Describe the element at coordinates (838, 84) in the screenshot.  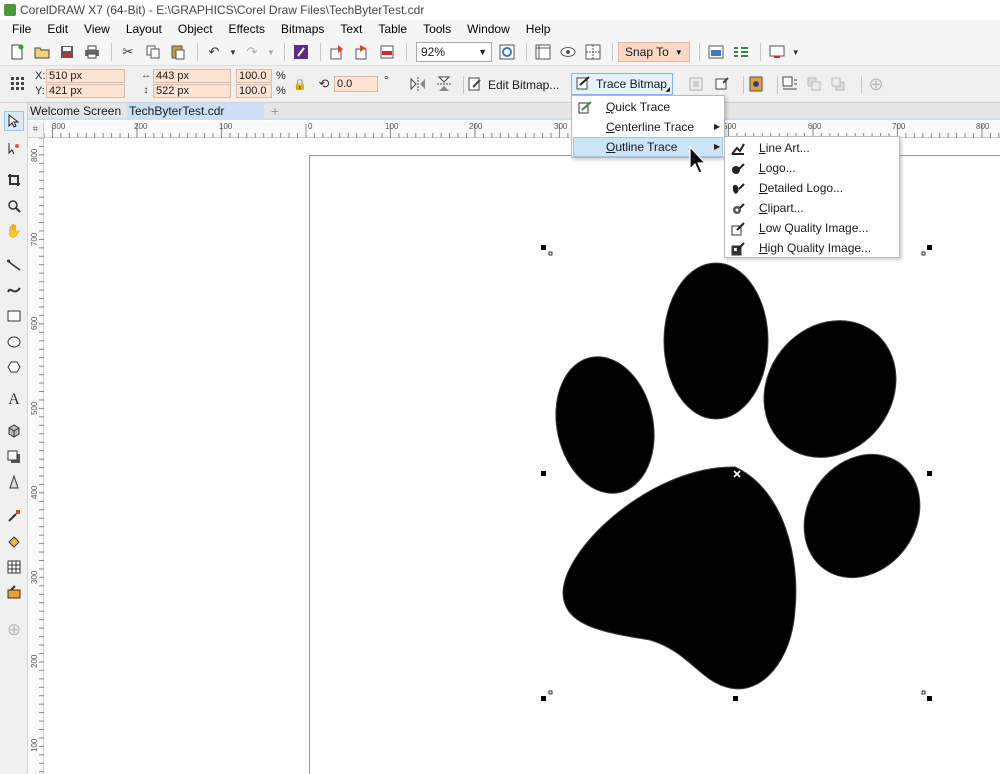
I see `to-back-icon` at that location.